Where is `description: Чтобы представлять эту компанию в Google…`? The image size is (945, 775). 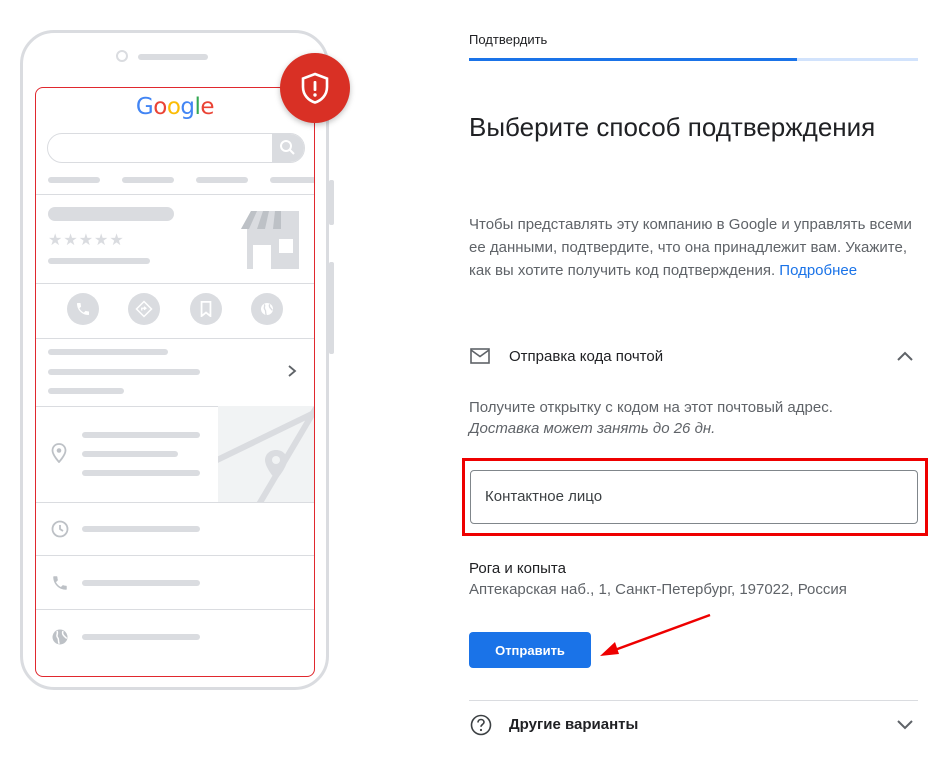
description: Чтобы представлять эту компанию в Google… is located at coordinates (694, 247).